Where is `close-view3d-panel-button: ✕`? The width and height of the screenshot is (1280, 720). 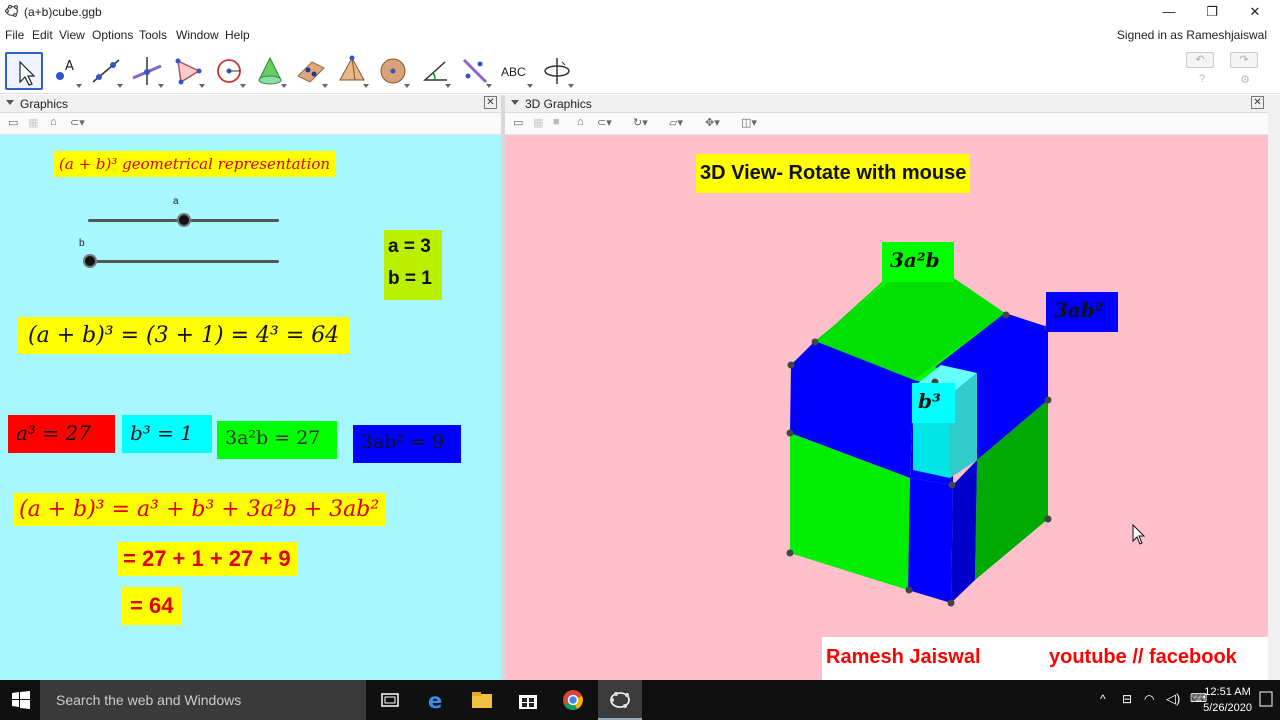
close-view3d-panel-button: ✕ is located at coordinates (1257, 102).